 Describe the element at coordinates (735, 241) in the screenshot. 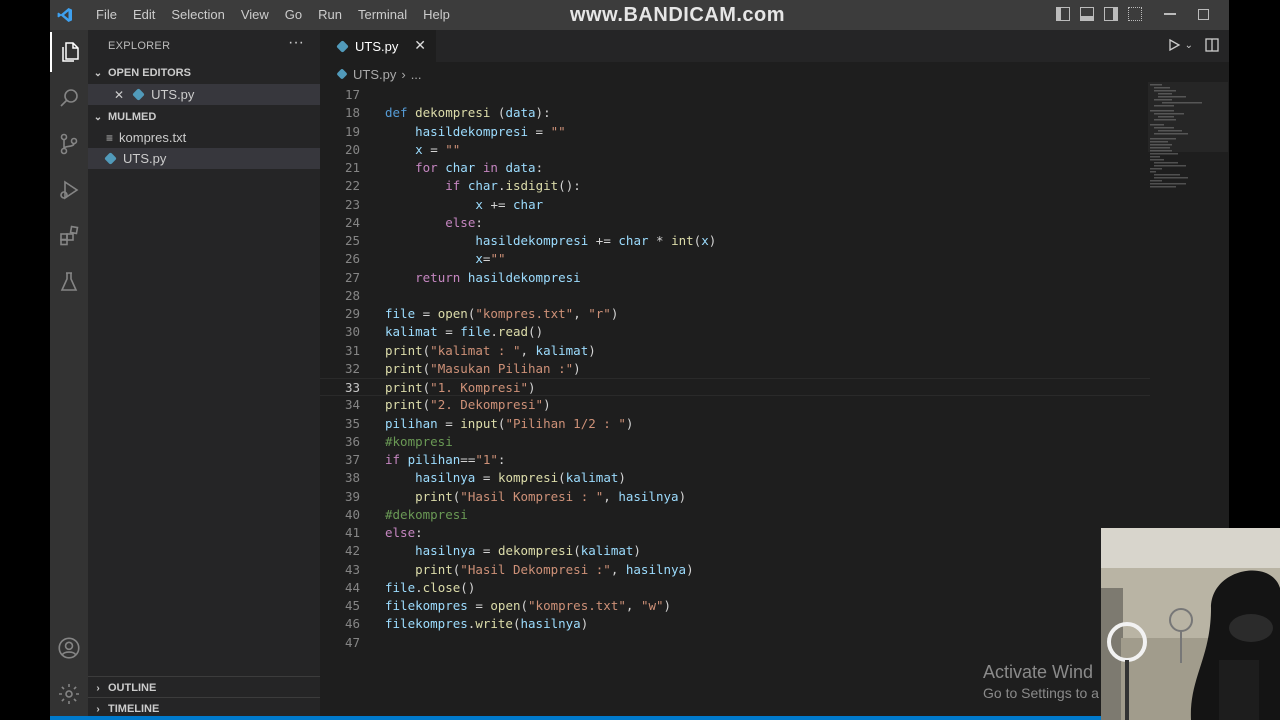

I see `code-line: 25 hasildekompresi += char * int(x)` at that location.